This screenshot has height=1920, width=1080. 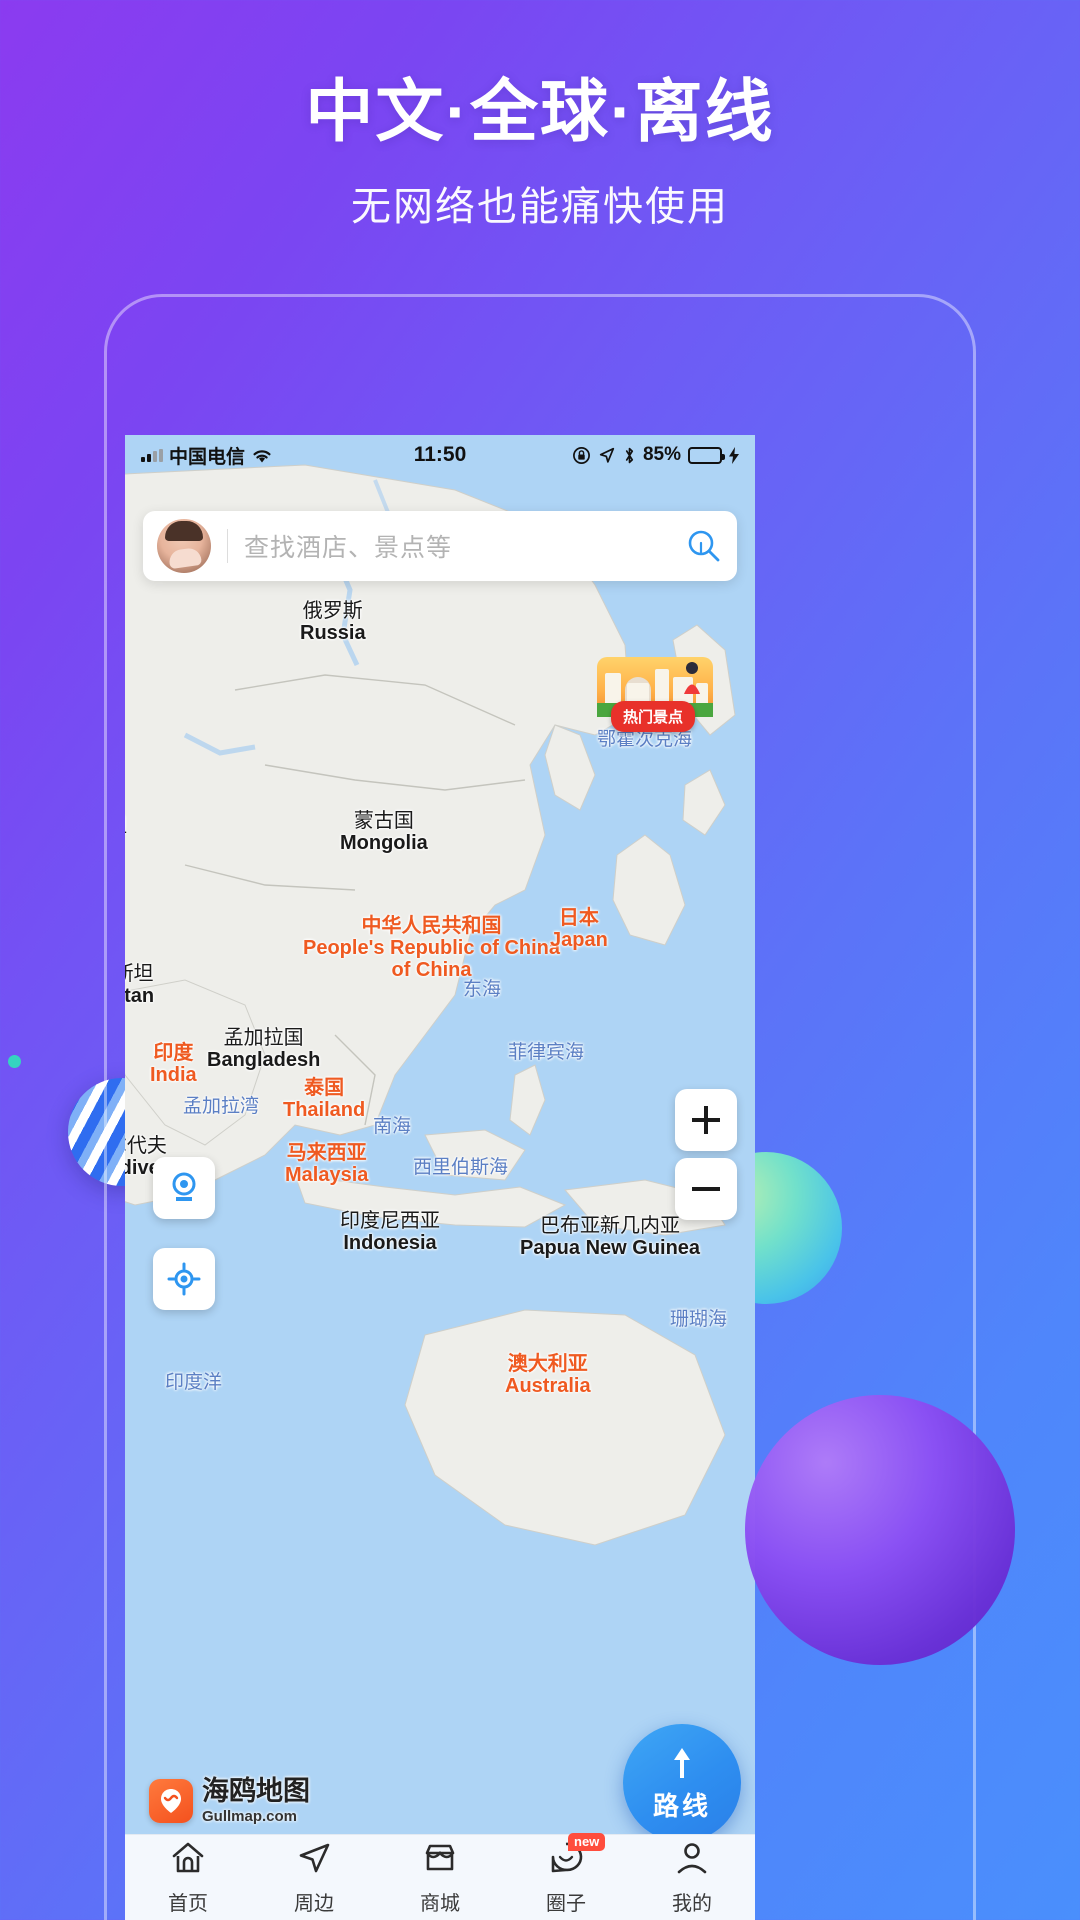 What do you see at coordinates (548, 1386) in the screenshot?
I see `map-label-en: Australia` at bounding box center [548, 1386].